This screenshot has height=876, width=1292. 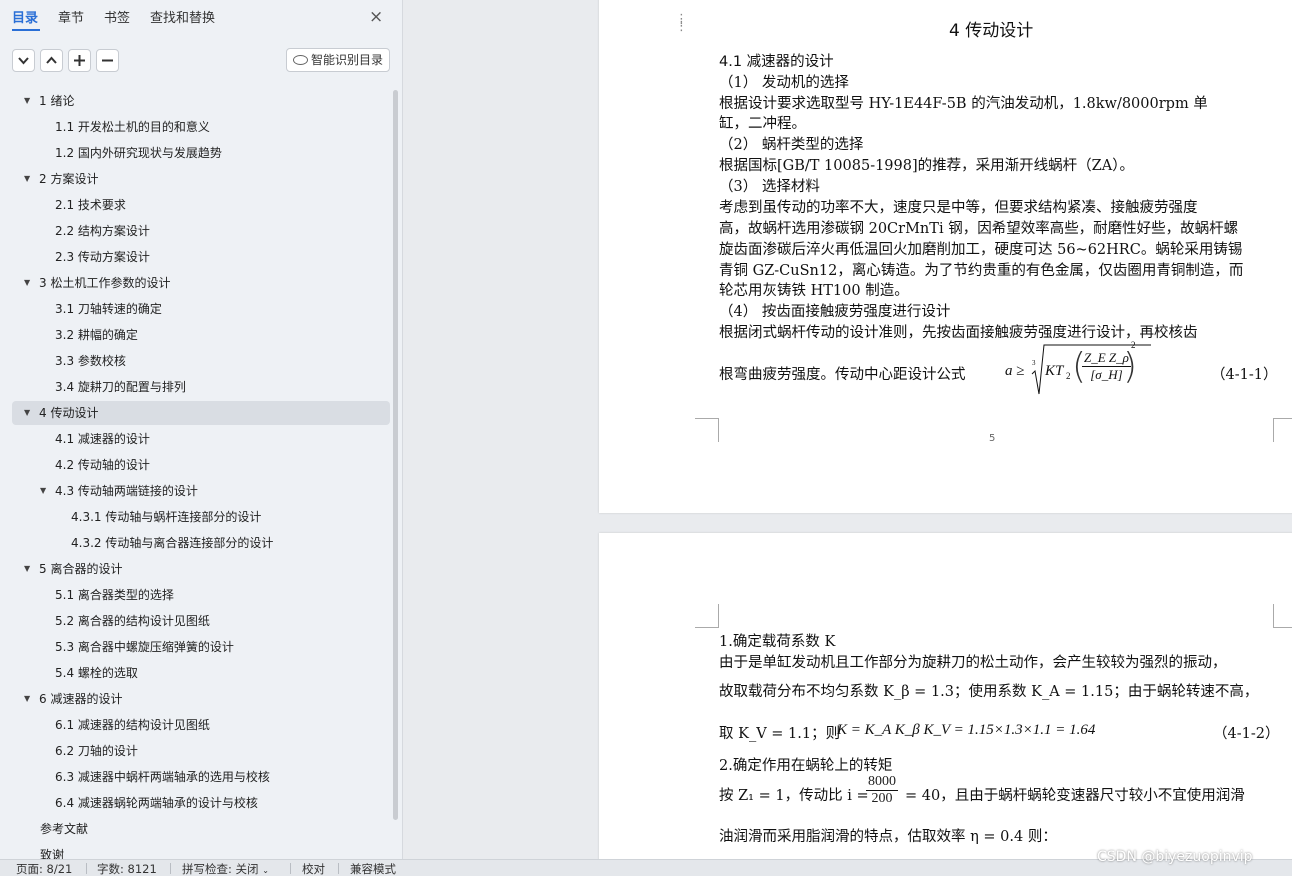 I want to click on add-item-button, so click(x=79, y=60).